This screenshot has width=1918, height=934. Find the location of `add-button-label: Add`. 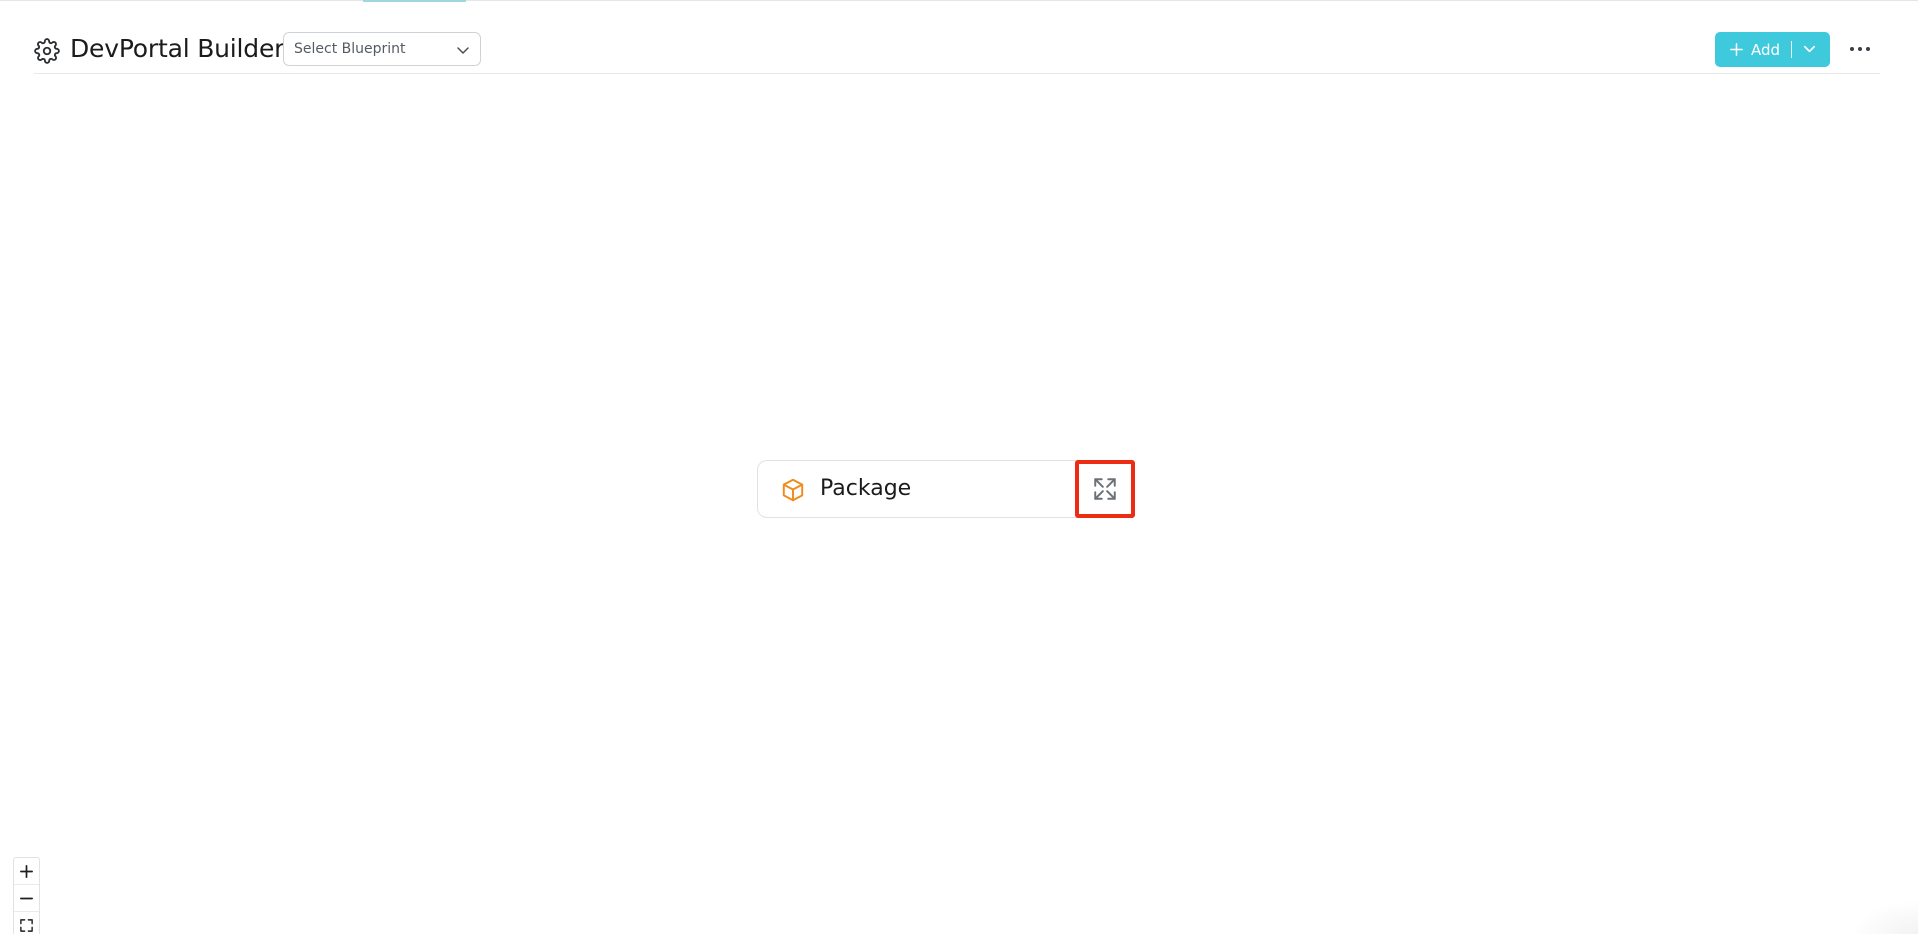

add-button-label: Add is located at coordinates (1766, 50).